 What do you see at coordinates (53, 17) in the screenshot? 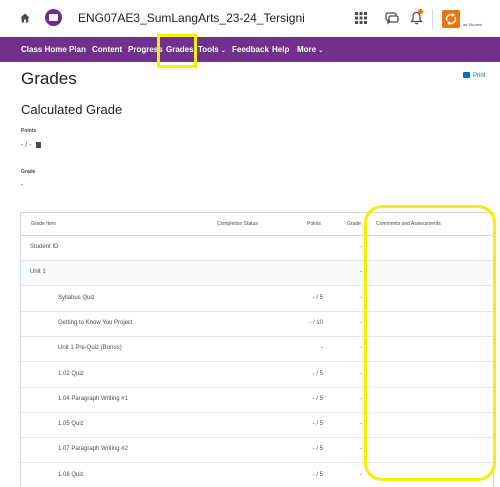
I see `course-logo` at bounding box center [53, 17].